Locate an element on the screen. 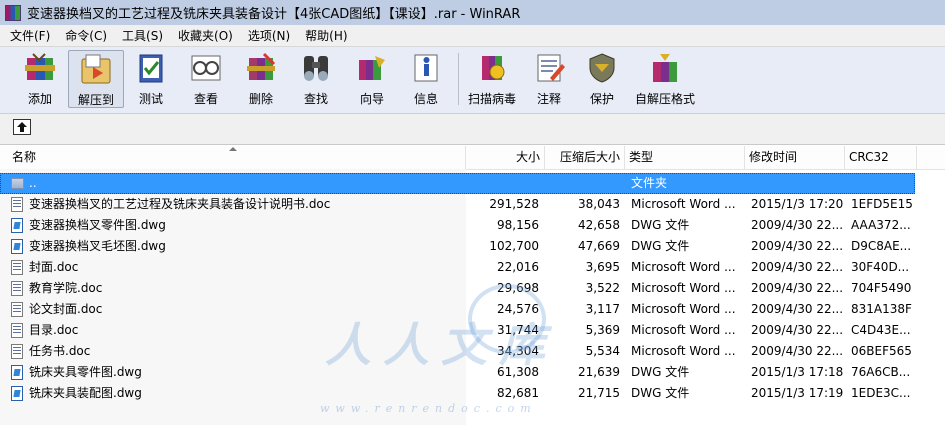  find-button: 查找 is located at coordinates (316, 79).